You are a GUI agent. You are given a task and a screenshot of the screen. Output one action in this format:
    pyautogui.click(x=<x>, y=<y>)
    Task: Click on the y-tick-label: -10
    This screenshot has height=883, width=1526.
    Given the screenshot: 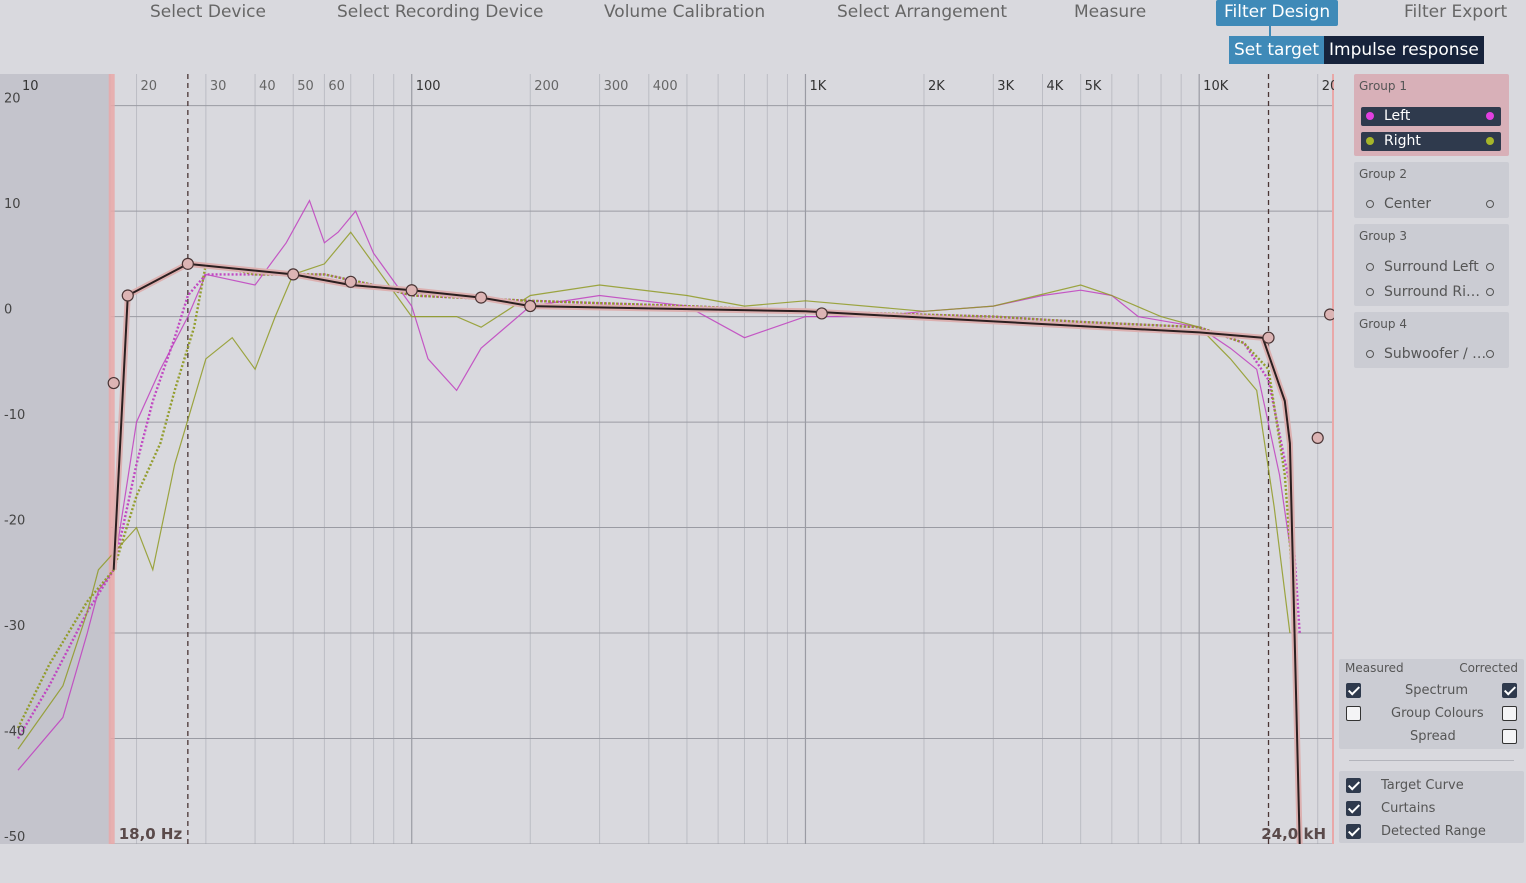 What is the action you would take?
    pyautogui.click(x=14, y=415)
    